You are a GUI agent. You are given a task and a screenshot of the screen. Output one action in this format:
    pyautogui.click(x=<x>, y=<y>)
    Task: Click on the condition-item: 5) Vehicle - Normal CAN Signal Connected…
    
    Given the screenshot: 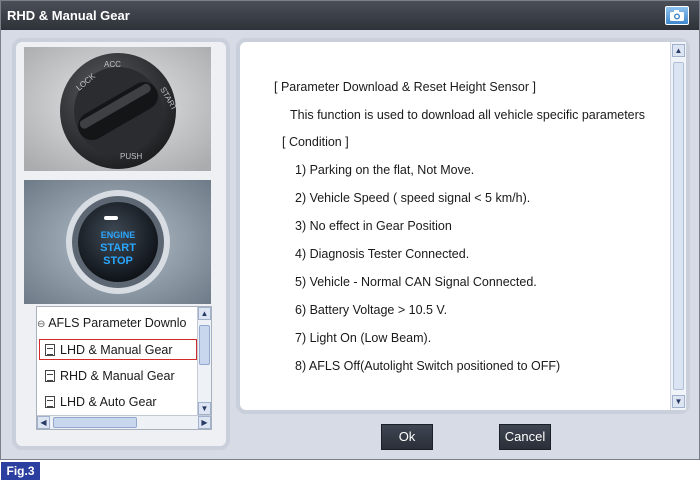 What is the action you would take?
    pyautogui.click(x=416, y=282)
    